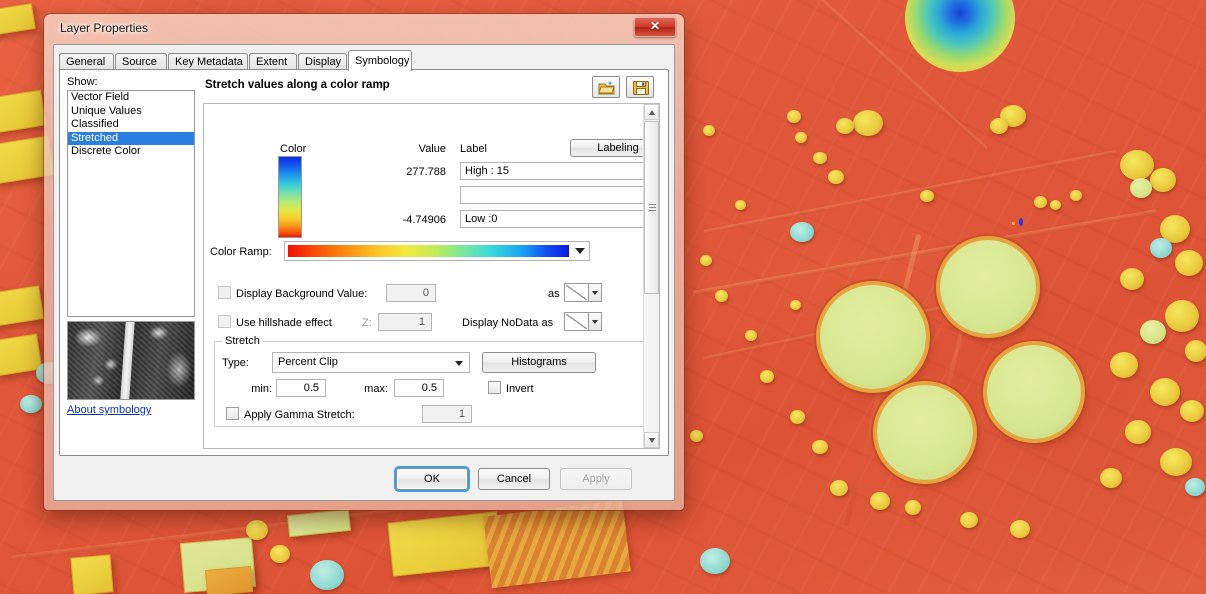 The height and width of the screenshot is (594, 1206). Describe the element at coordinates (1013, 223) in the screenshot. I see `map-point-feature` at that location.